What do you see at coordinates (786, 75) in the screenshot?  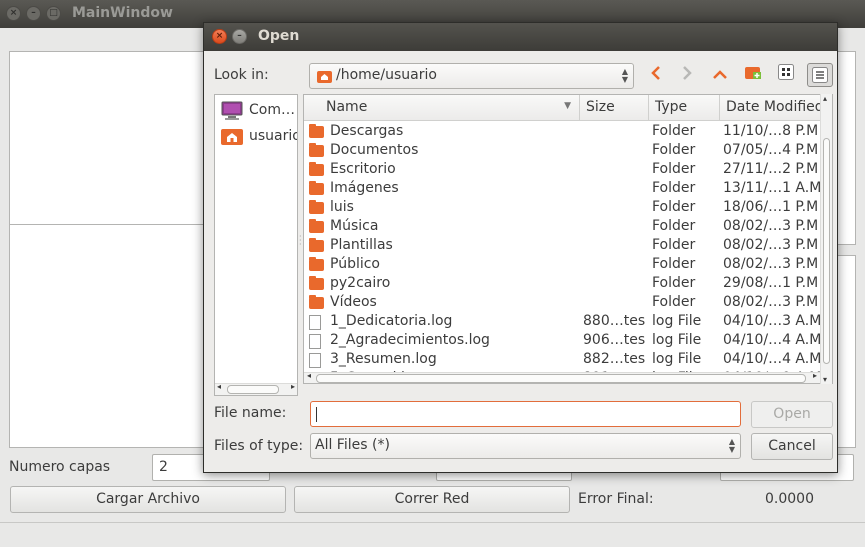 I see `list-view-icon` at bounding box center [786, 75].